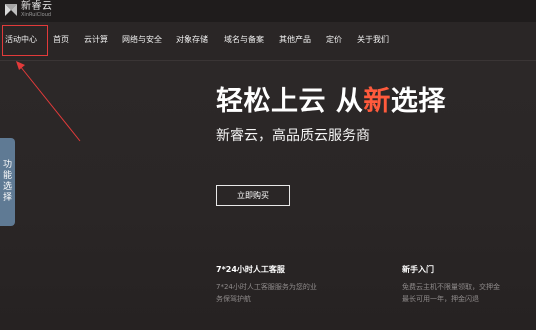  What do you see at coordinates (253, 195) in the screenshot?
I see `buy-now-button: 立即购买` at bounding box center [253, 195].